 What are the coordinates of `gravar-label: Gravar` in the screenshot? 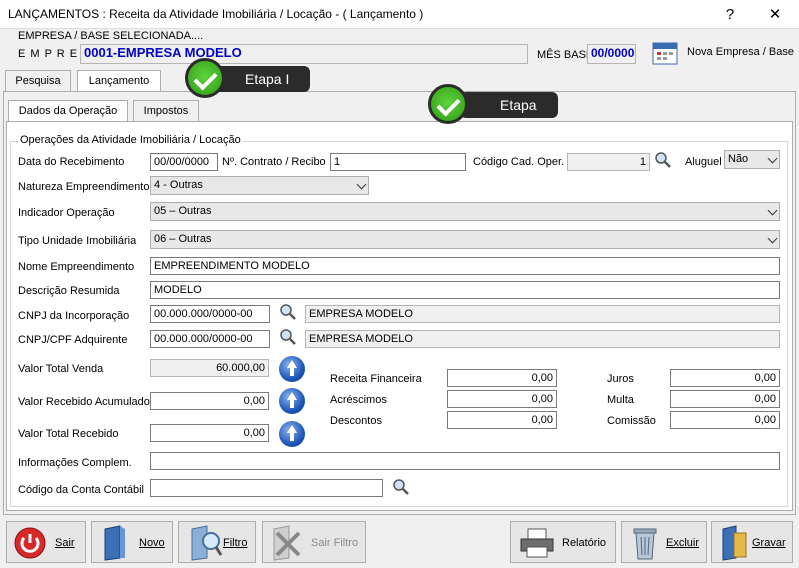 It's located at (769, 543).